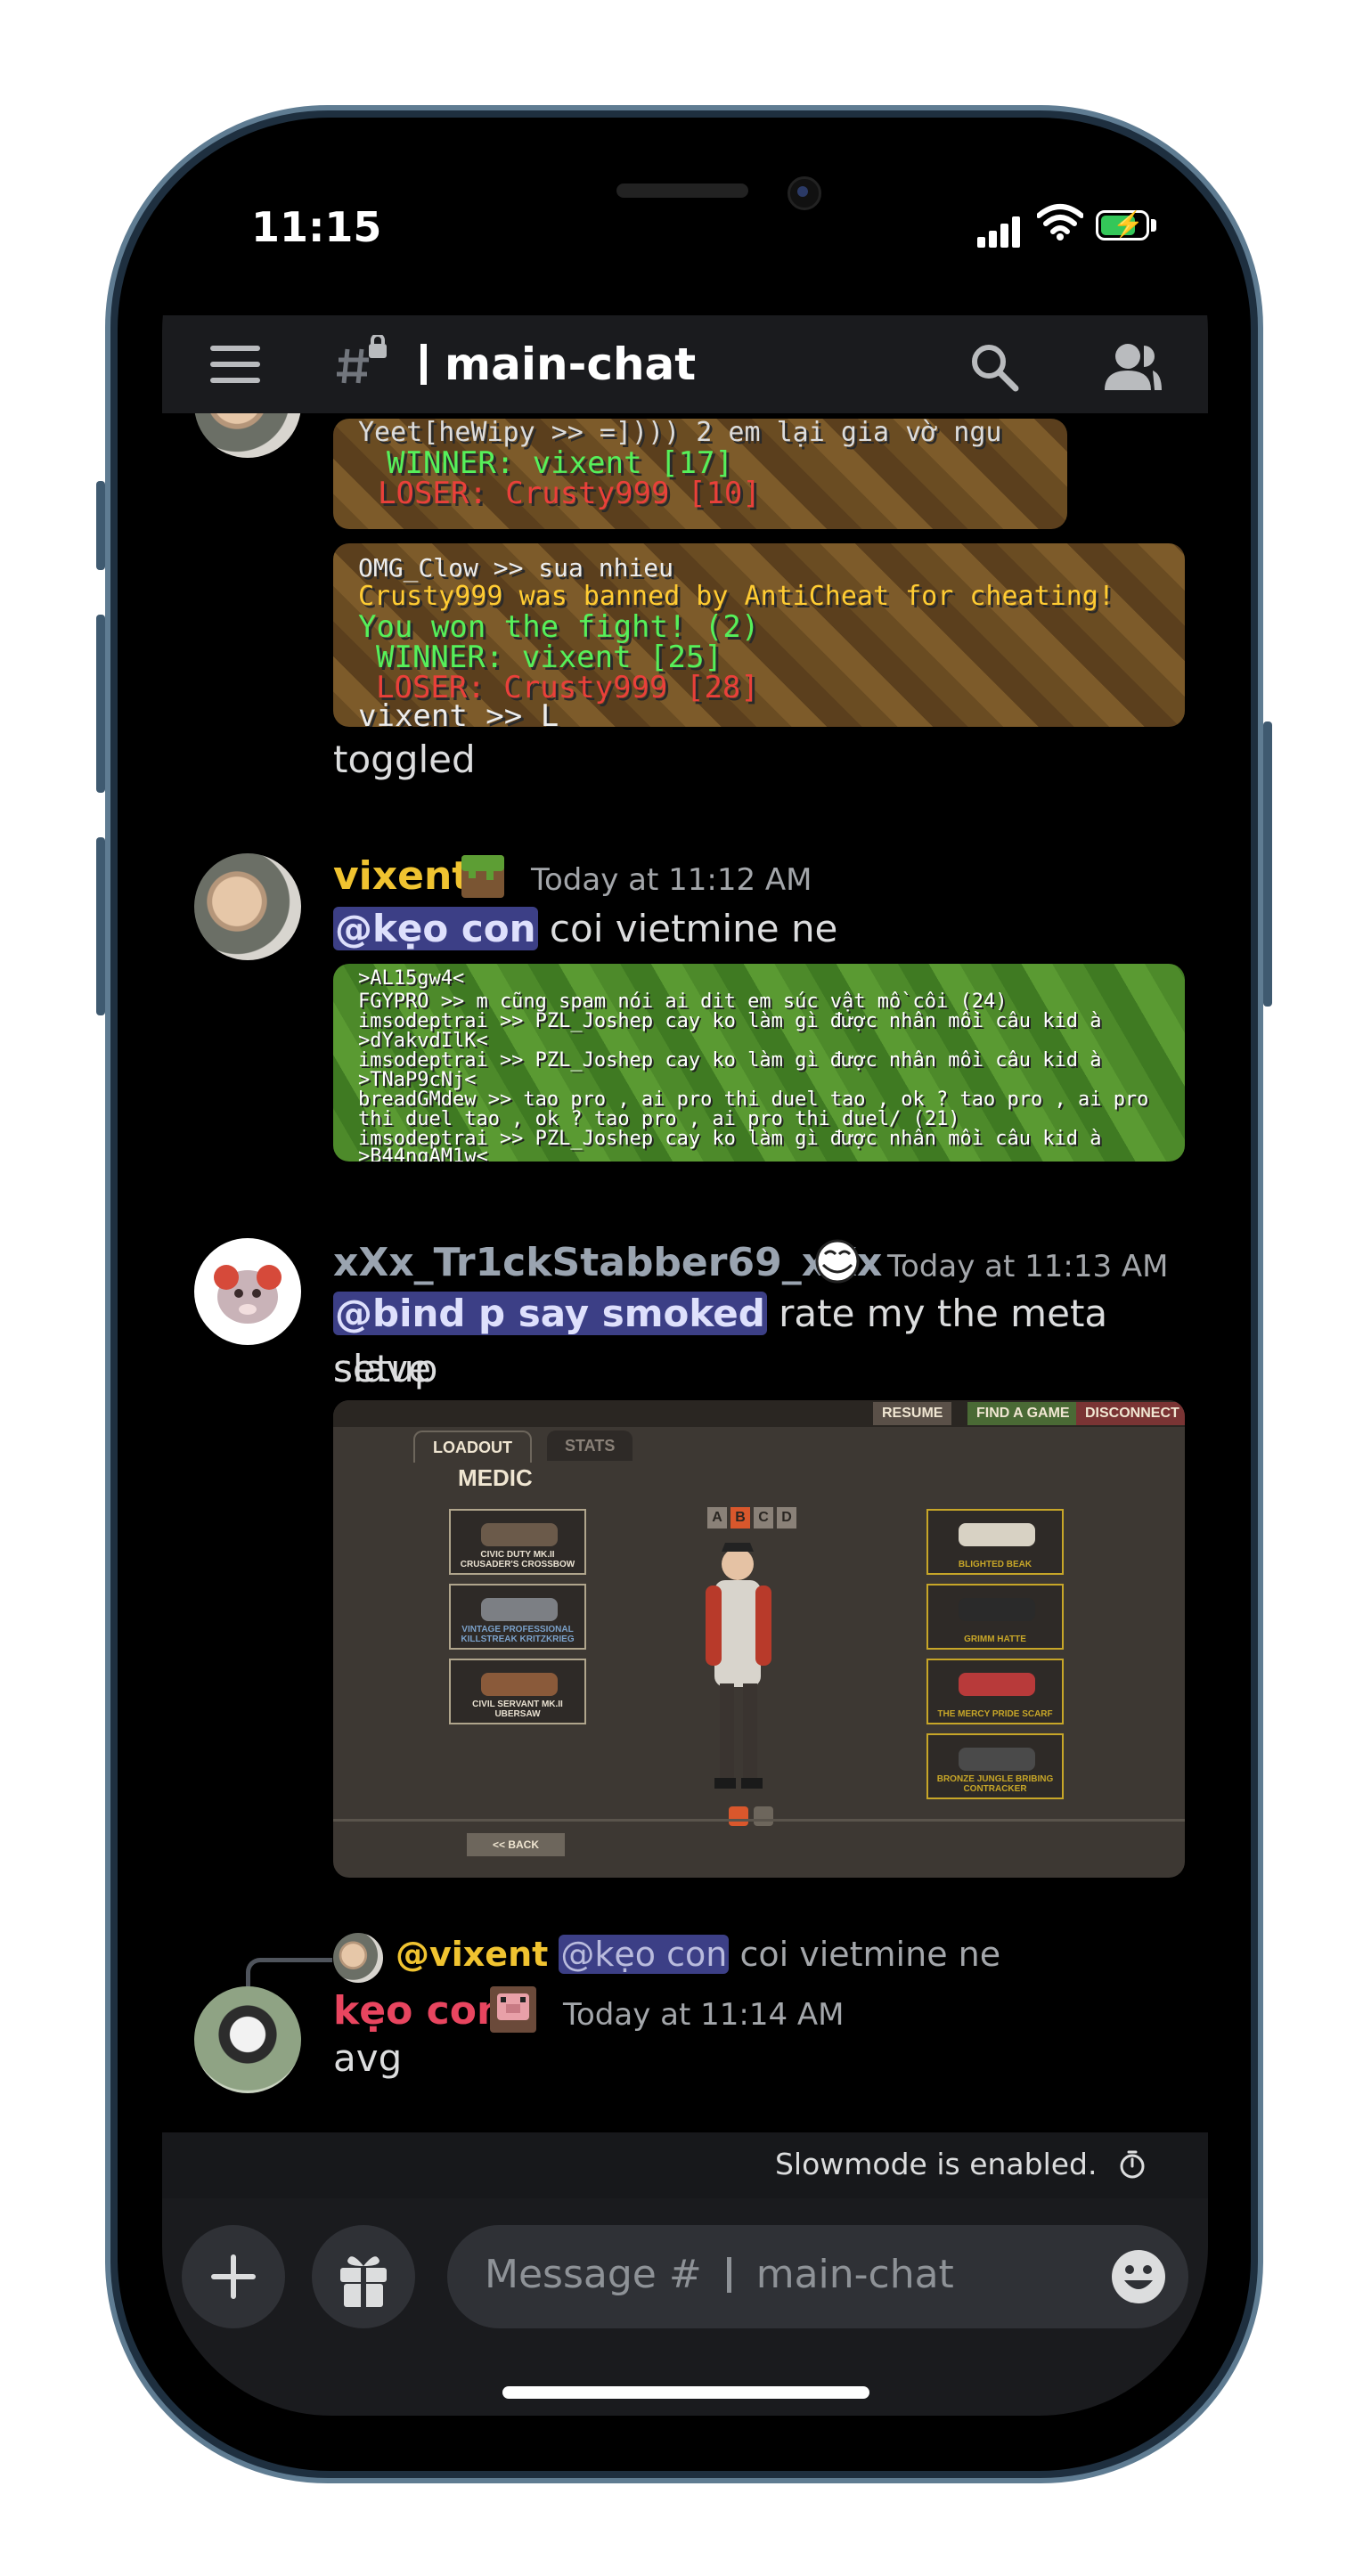 This screenshot has height=2576, width=1363. What do you see at coordinates (995, 1692) in the screenshot?
I see `cosmetic-slot: THE MERCY PRIDE SCARF` at bounding box center [995, 1692].